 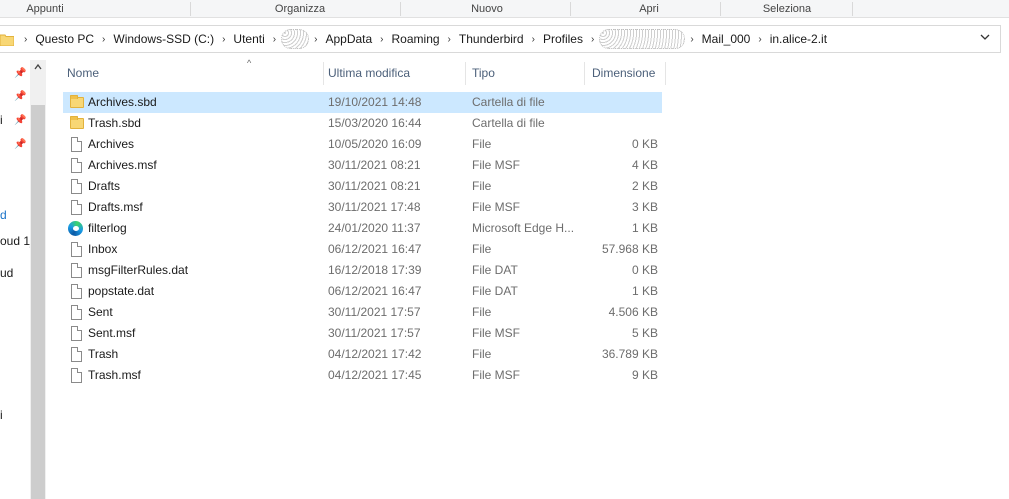 I want to click on redacted-username, so click(x=295, y=39).